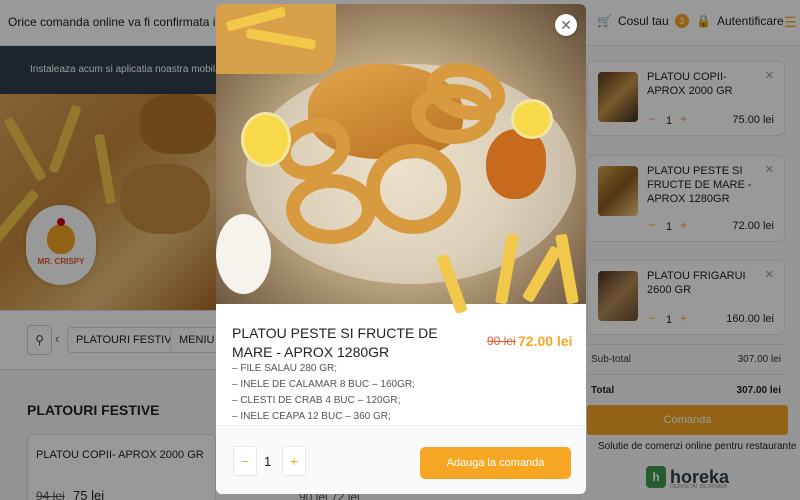  I want to click on modal-quantity: 1, so click(268, 461).